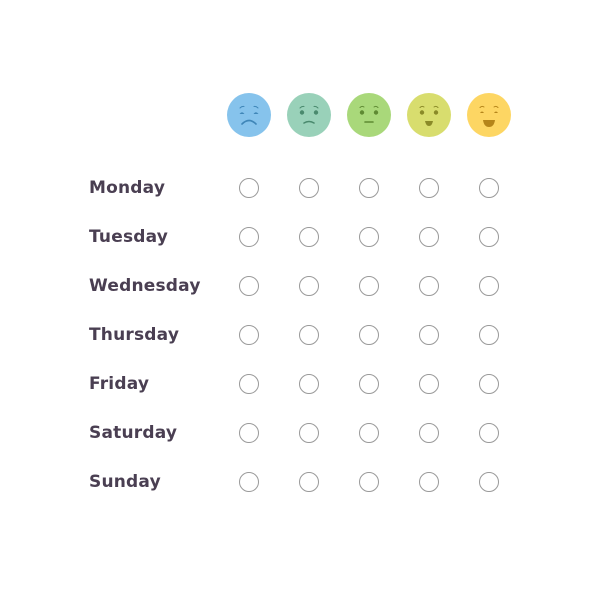  I want to click on day-label: Saturday, so click(133, 433).